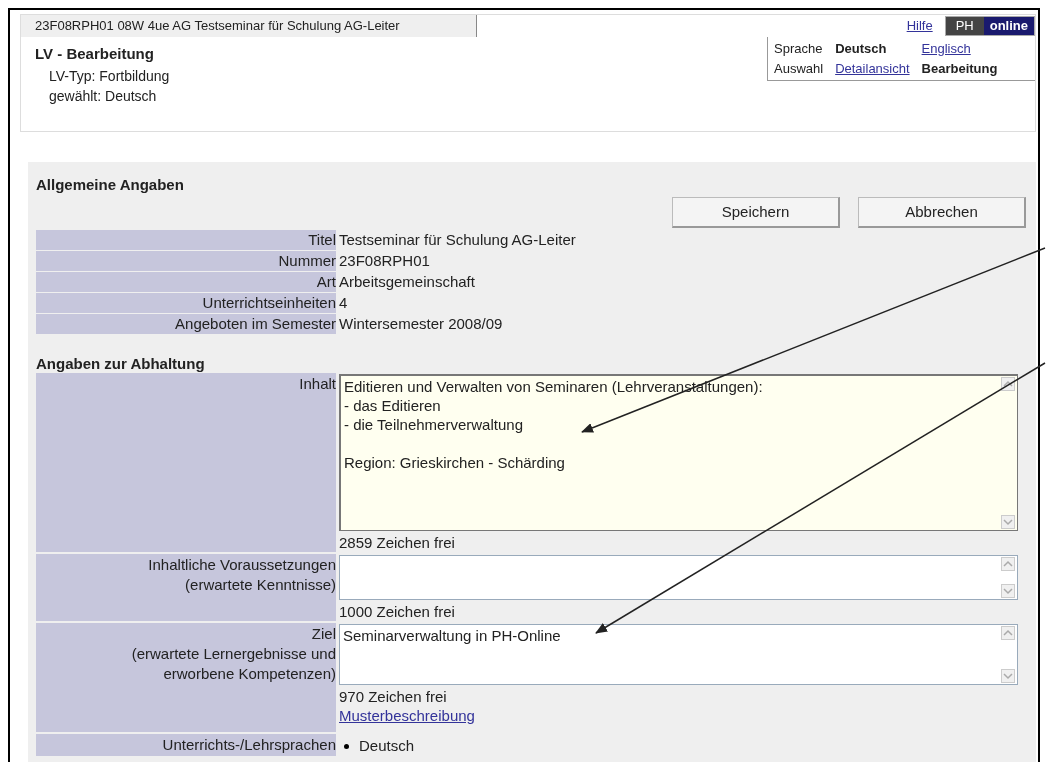  I want to click on field-label: (erwartete Lernergebnisse und, so click(233, 654).